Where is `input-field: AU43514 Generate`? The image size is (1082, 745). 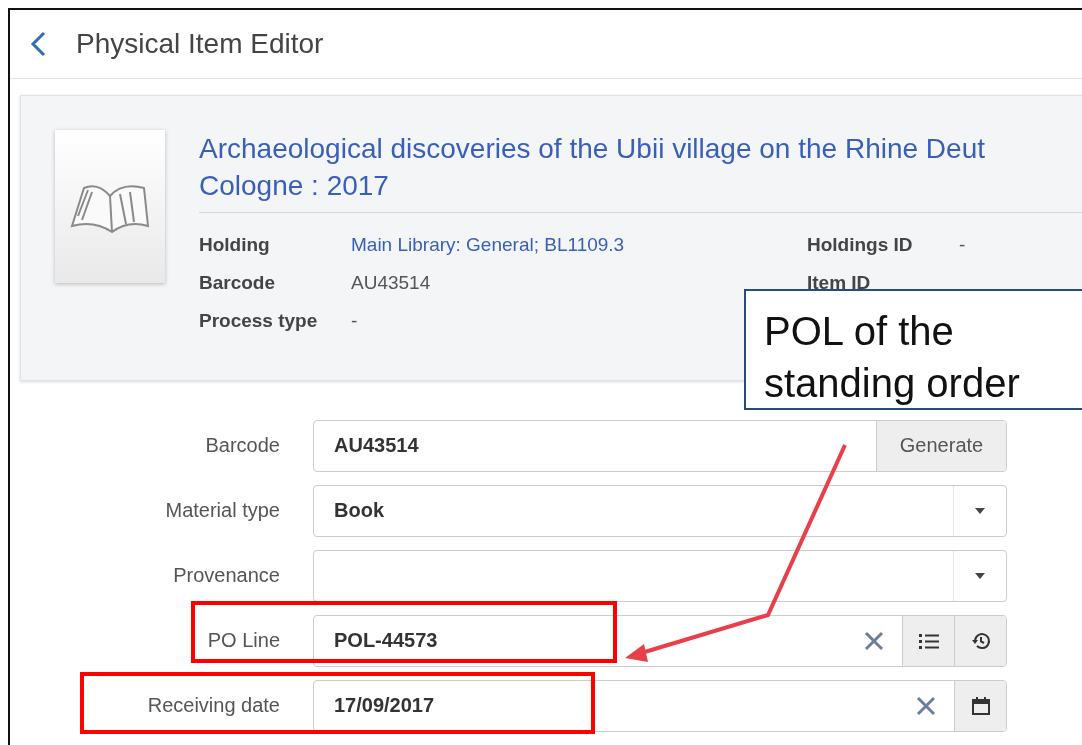
input-field: AU43514 Generate is located at coordinates (660, 445).